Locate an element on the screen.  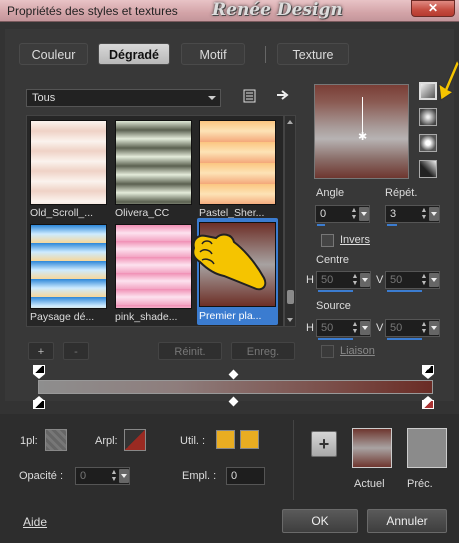
back-plane-swatch is located at coordinates (135, 440).